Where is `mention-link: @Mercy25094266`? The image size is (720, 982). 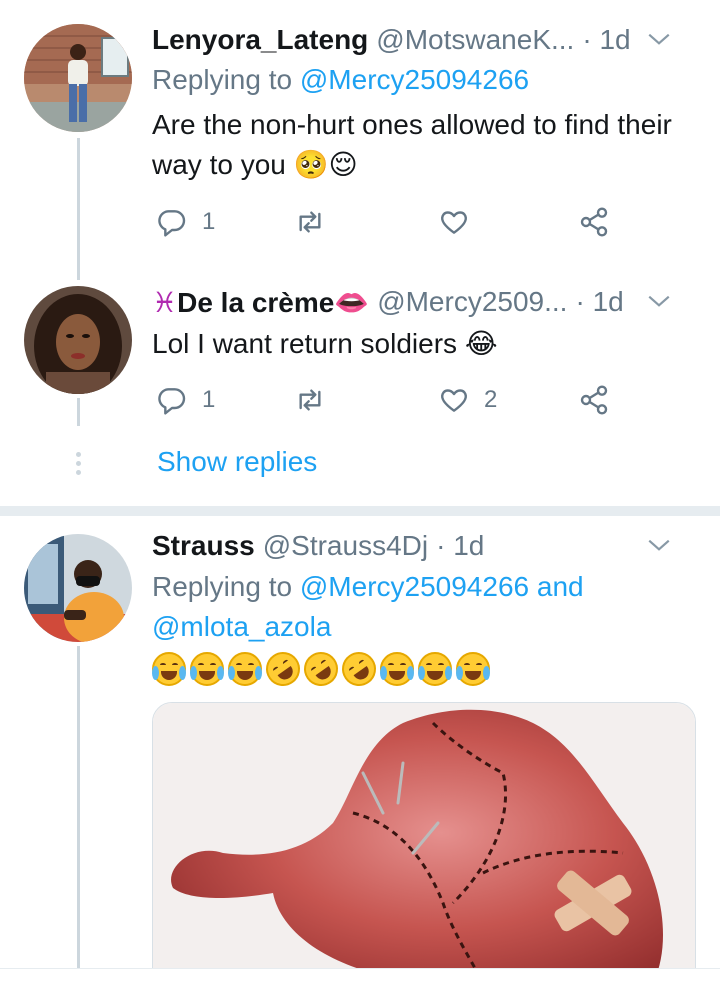
mention-link: @Mercy25094266 is located at coordinates (414, 79).